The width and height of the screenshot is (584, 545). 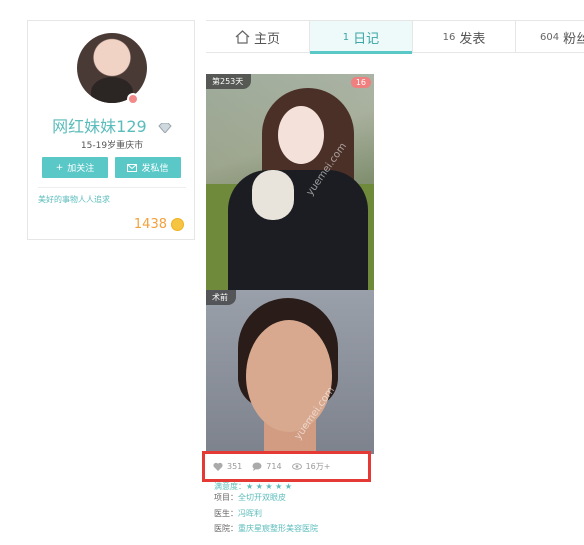 I want to click on message-label: 发私信, so click(x=155, y=169).